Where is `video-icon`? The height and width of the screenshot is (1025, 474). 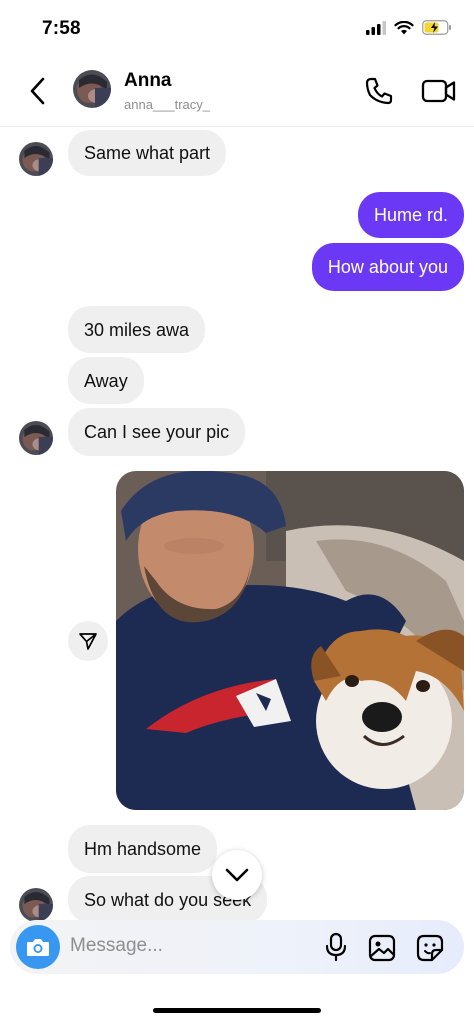 video-icon is located at coordinates (438, 91).